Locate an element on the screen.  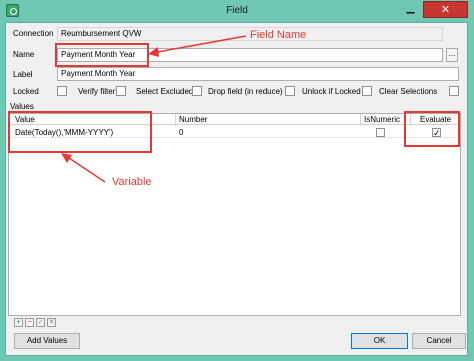
variable-arrow-icon is located at coordinates (83, 168).